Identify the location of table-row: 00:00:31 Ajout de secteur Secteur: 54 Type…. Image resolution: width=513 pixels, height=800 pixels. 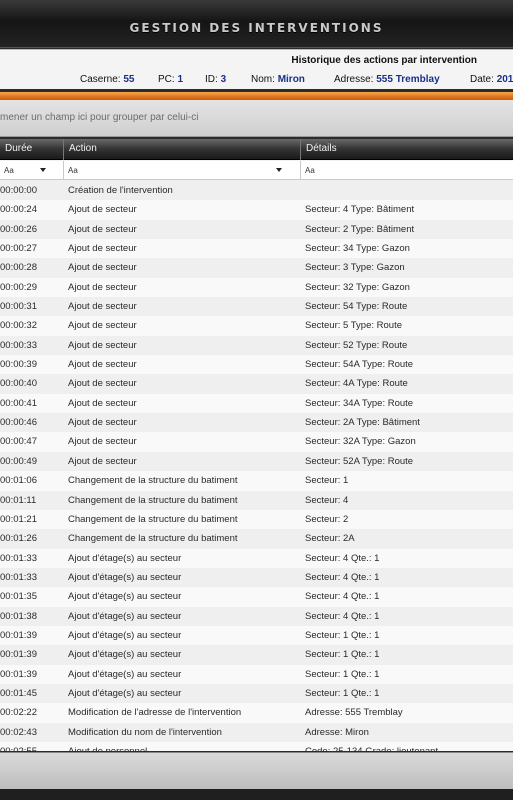
(256, 307).